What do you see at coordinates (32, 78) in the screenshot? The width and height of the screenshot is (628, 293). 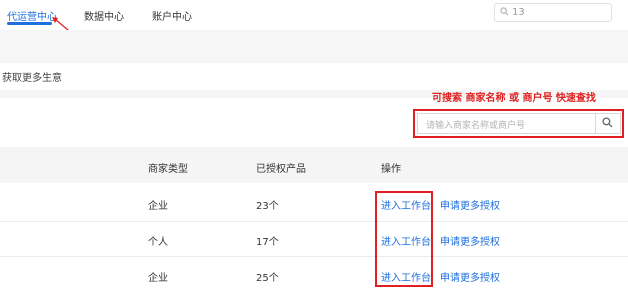 I see `section-title: 获取更多生意` at bounding box center [32, 78].